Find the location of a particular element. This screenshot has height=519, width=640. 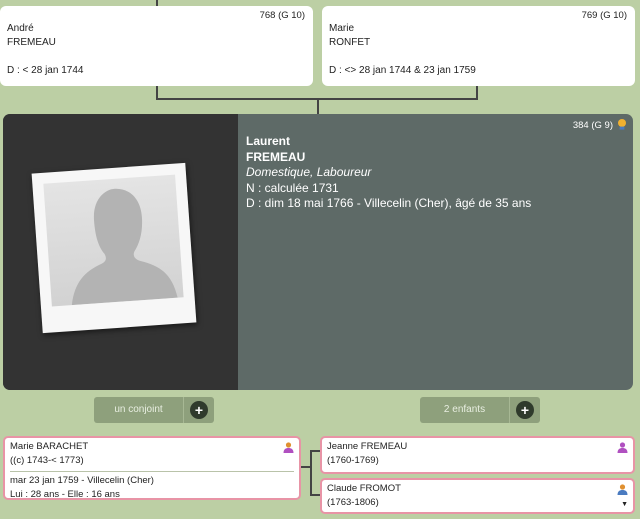

child-card: Claude FROMOT (1763-1806) ▼ is located at coordinates (477, 496).